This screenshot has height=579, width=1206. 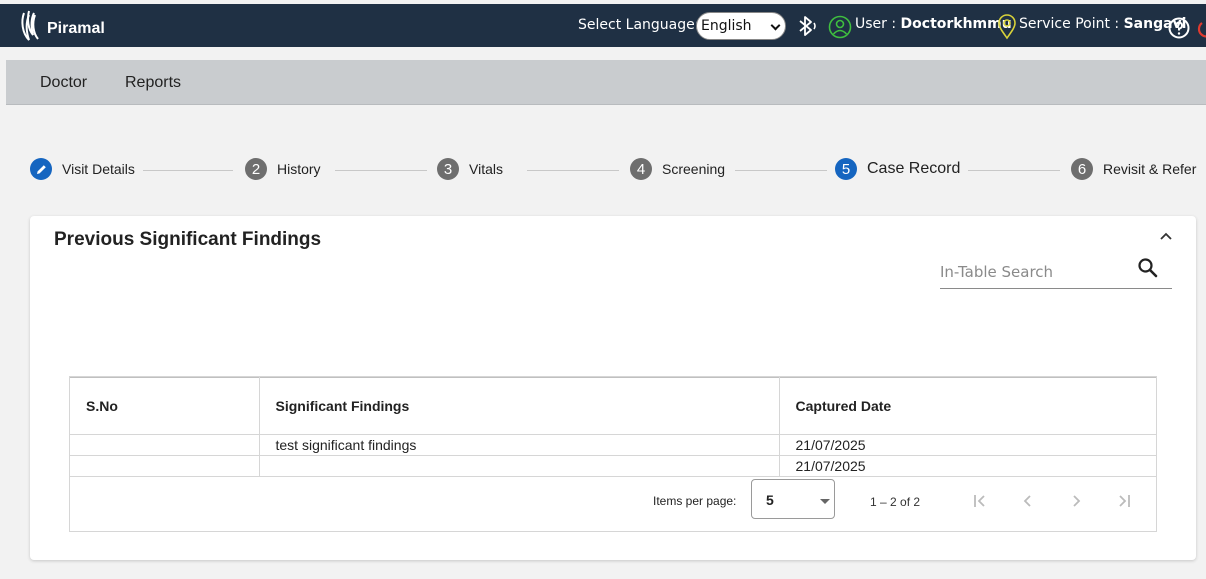 I want to click on first-page-icon, so click(x=980, y=501).